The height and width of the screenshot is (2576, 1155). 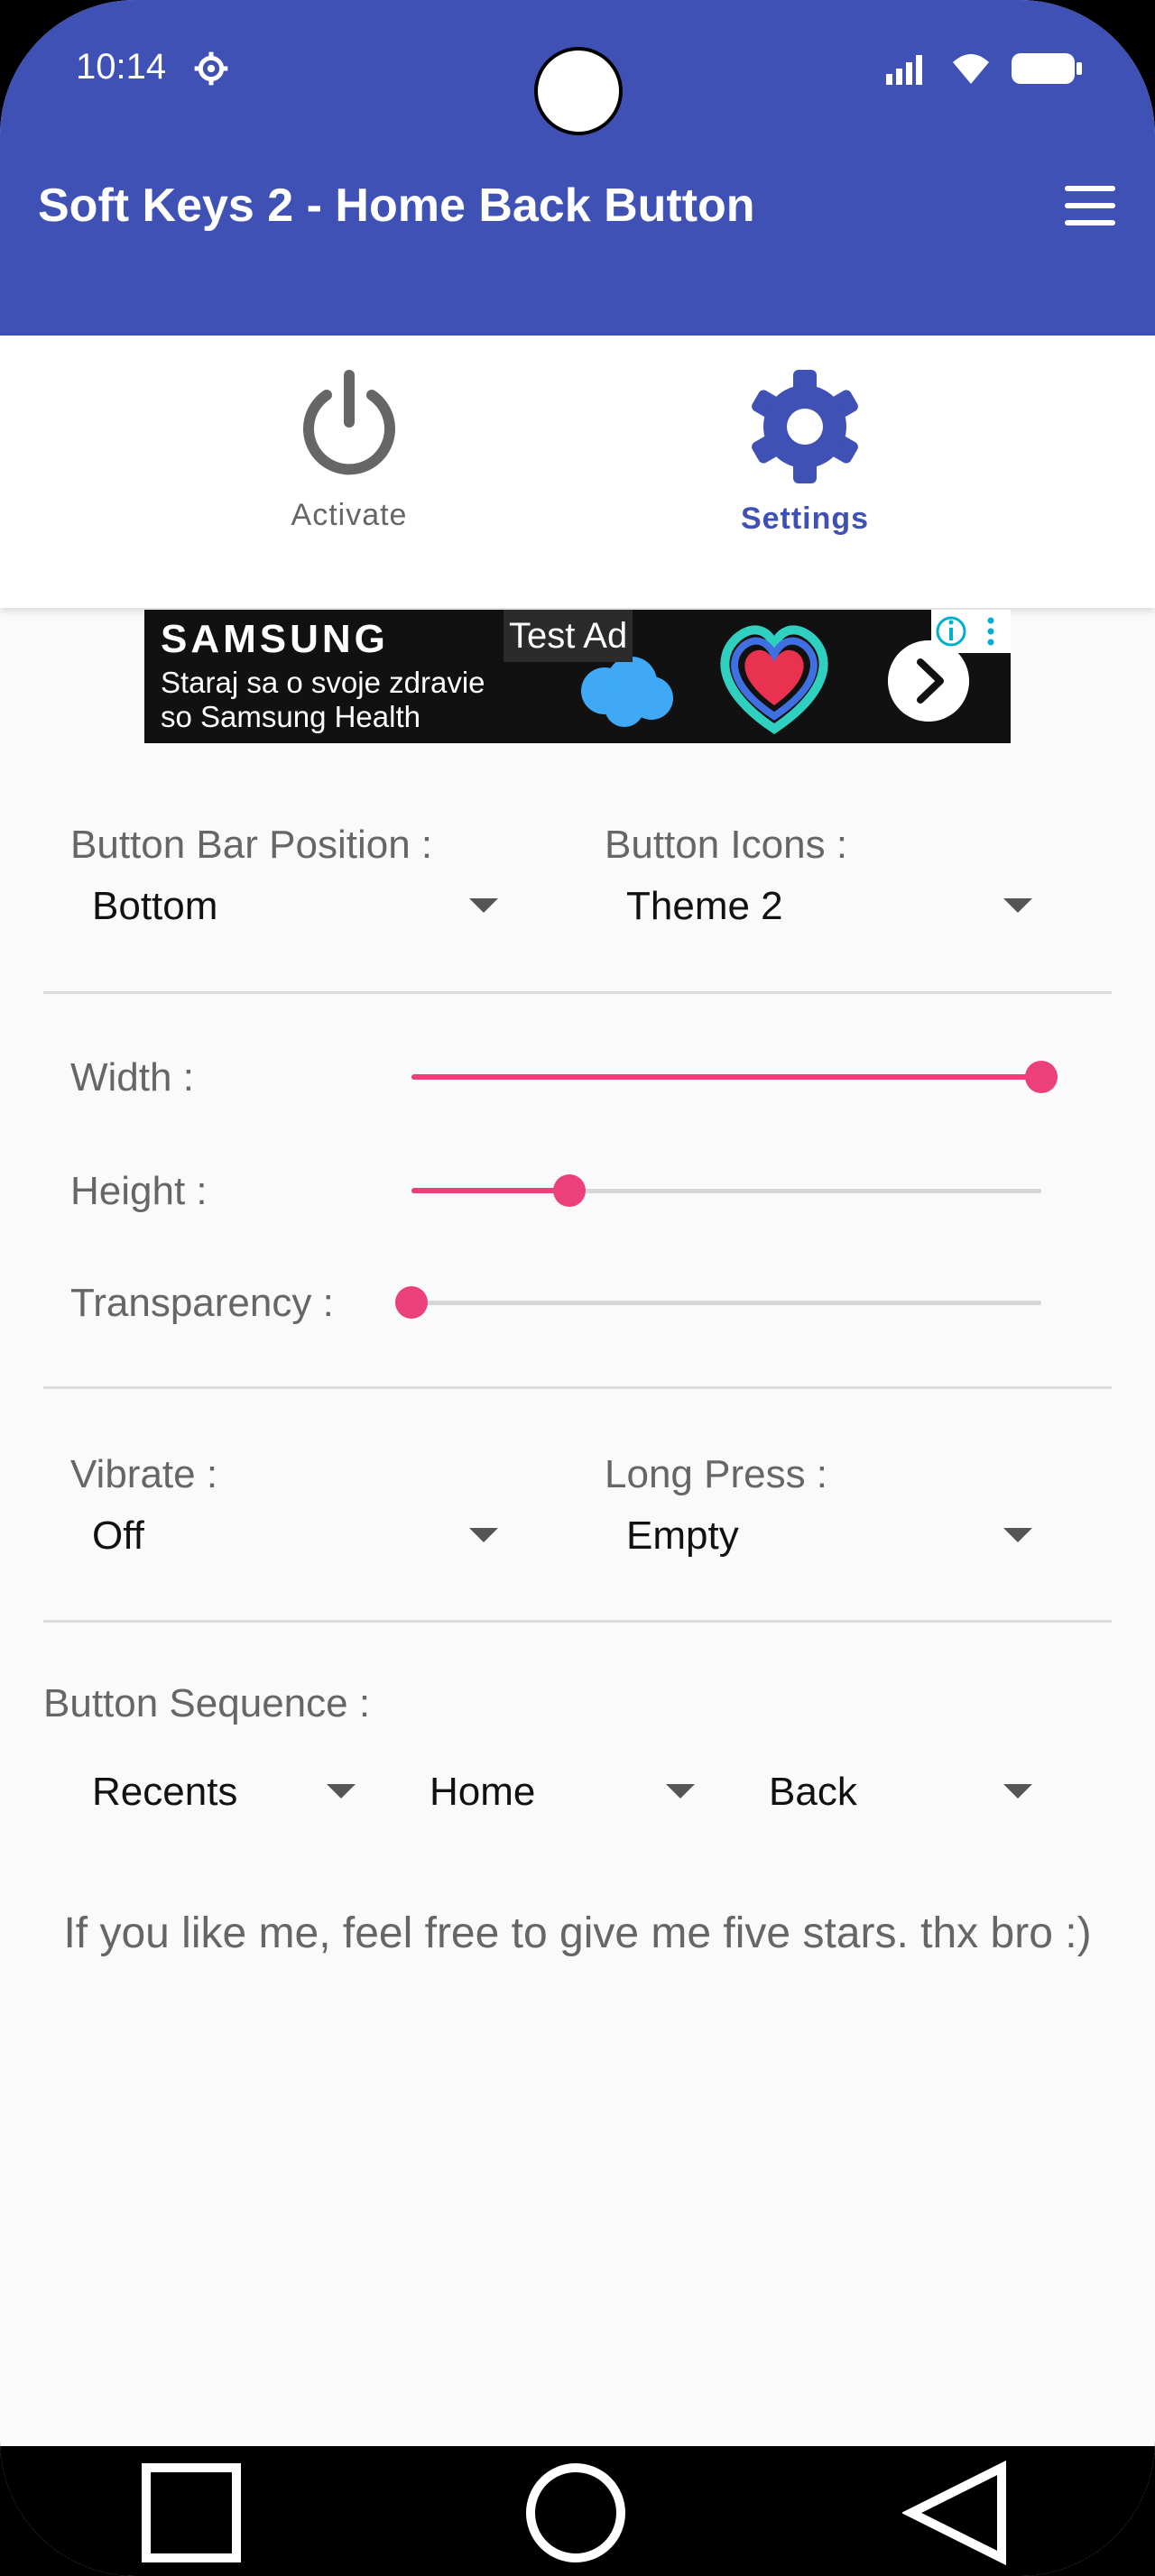 What do you see at coordinates (1090, 205) in the screenshot?
I see `hamburger-menu-icon` at bounding box center [1090, 205].